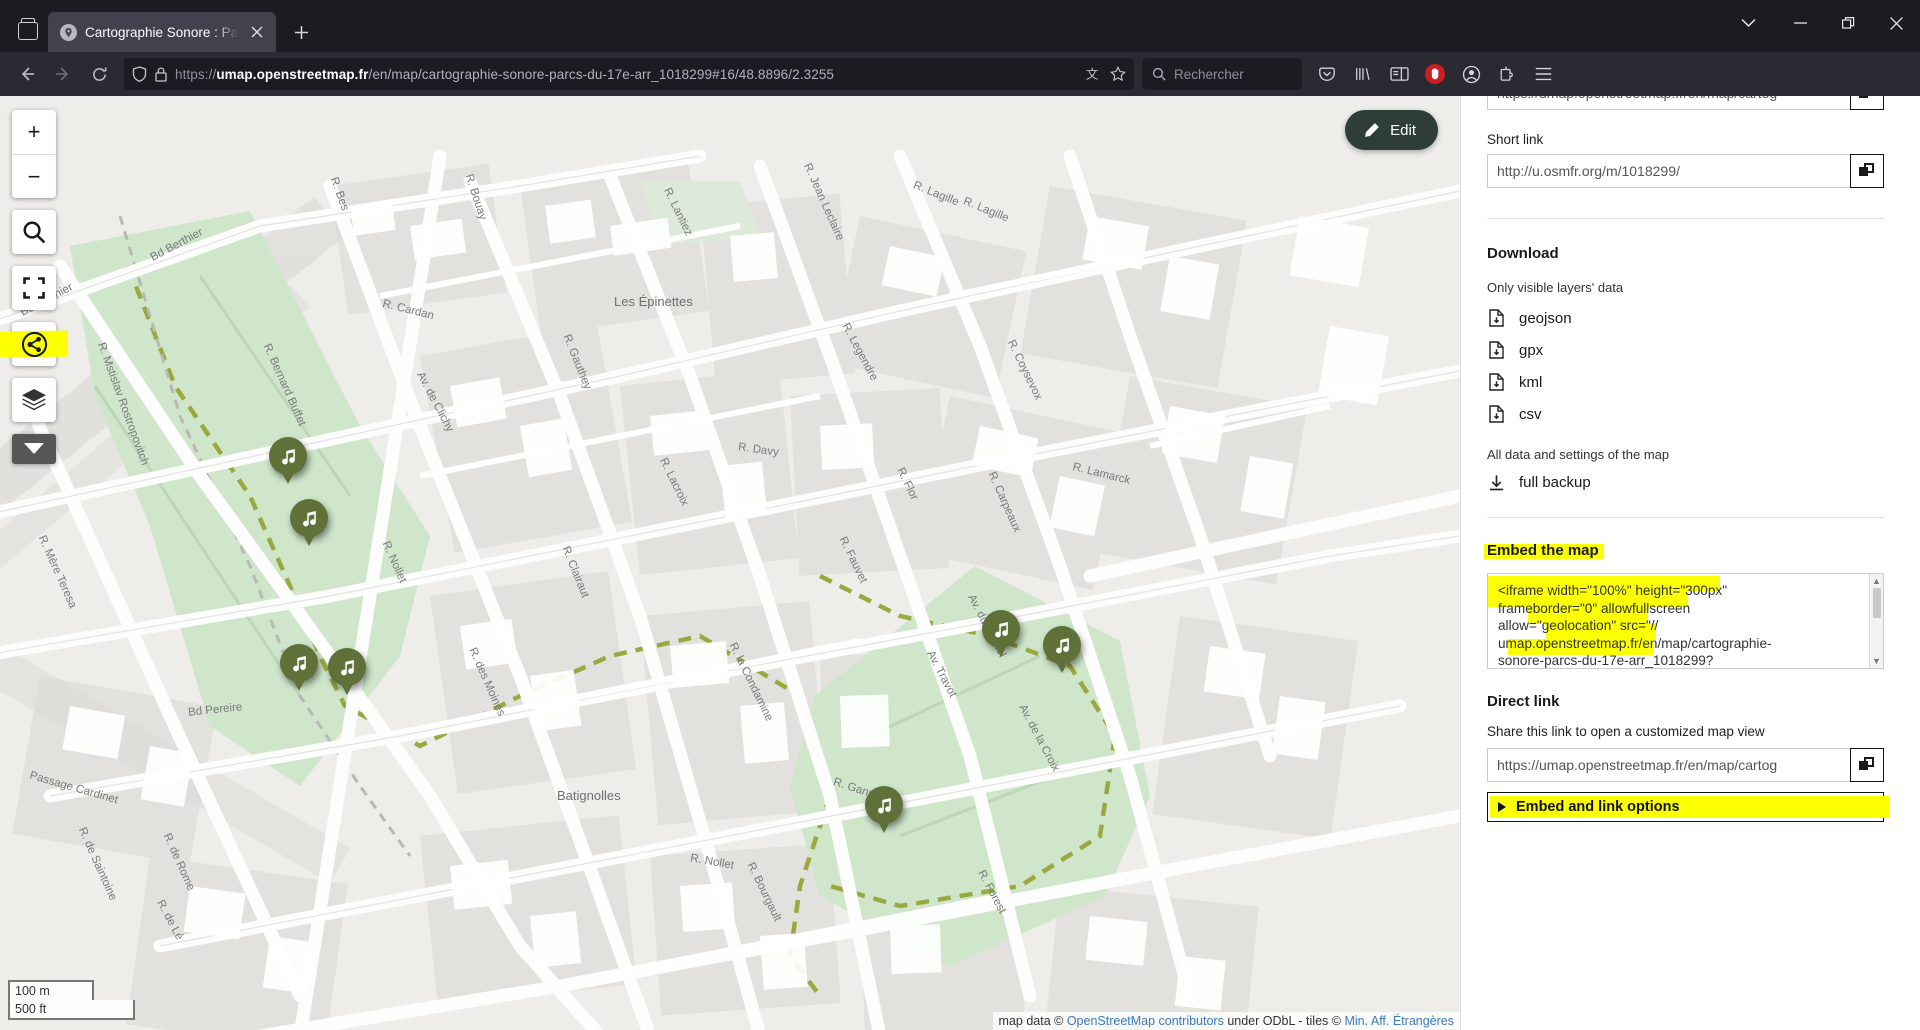  What do you see at coordinates (1145, 1021) in the screenshot?
I see `osm-contributors-link: OpenStreetMap contributors` at bounding box center [1145, 1021].